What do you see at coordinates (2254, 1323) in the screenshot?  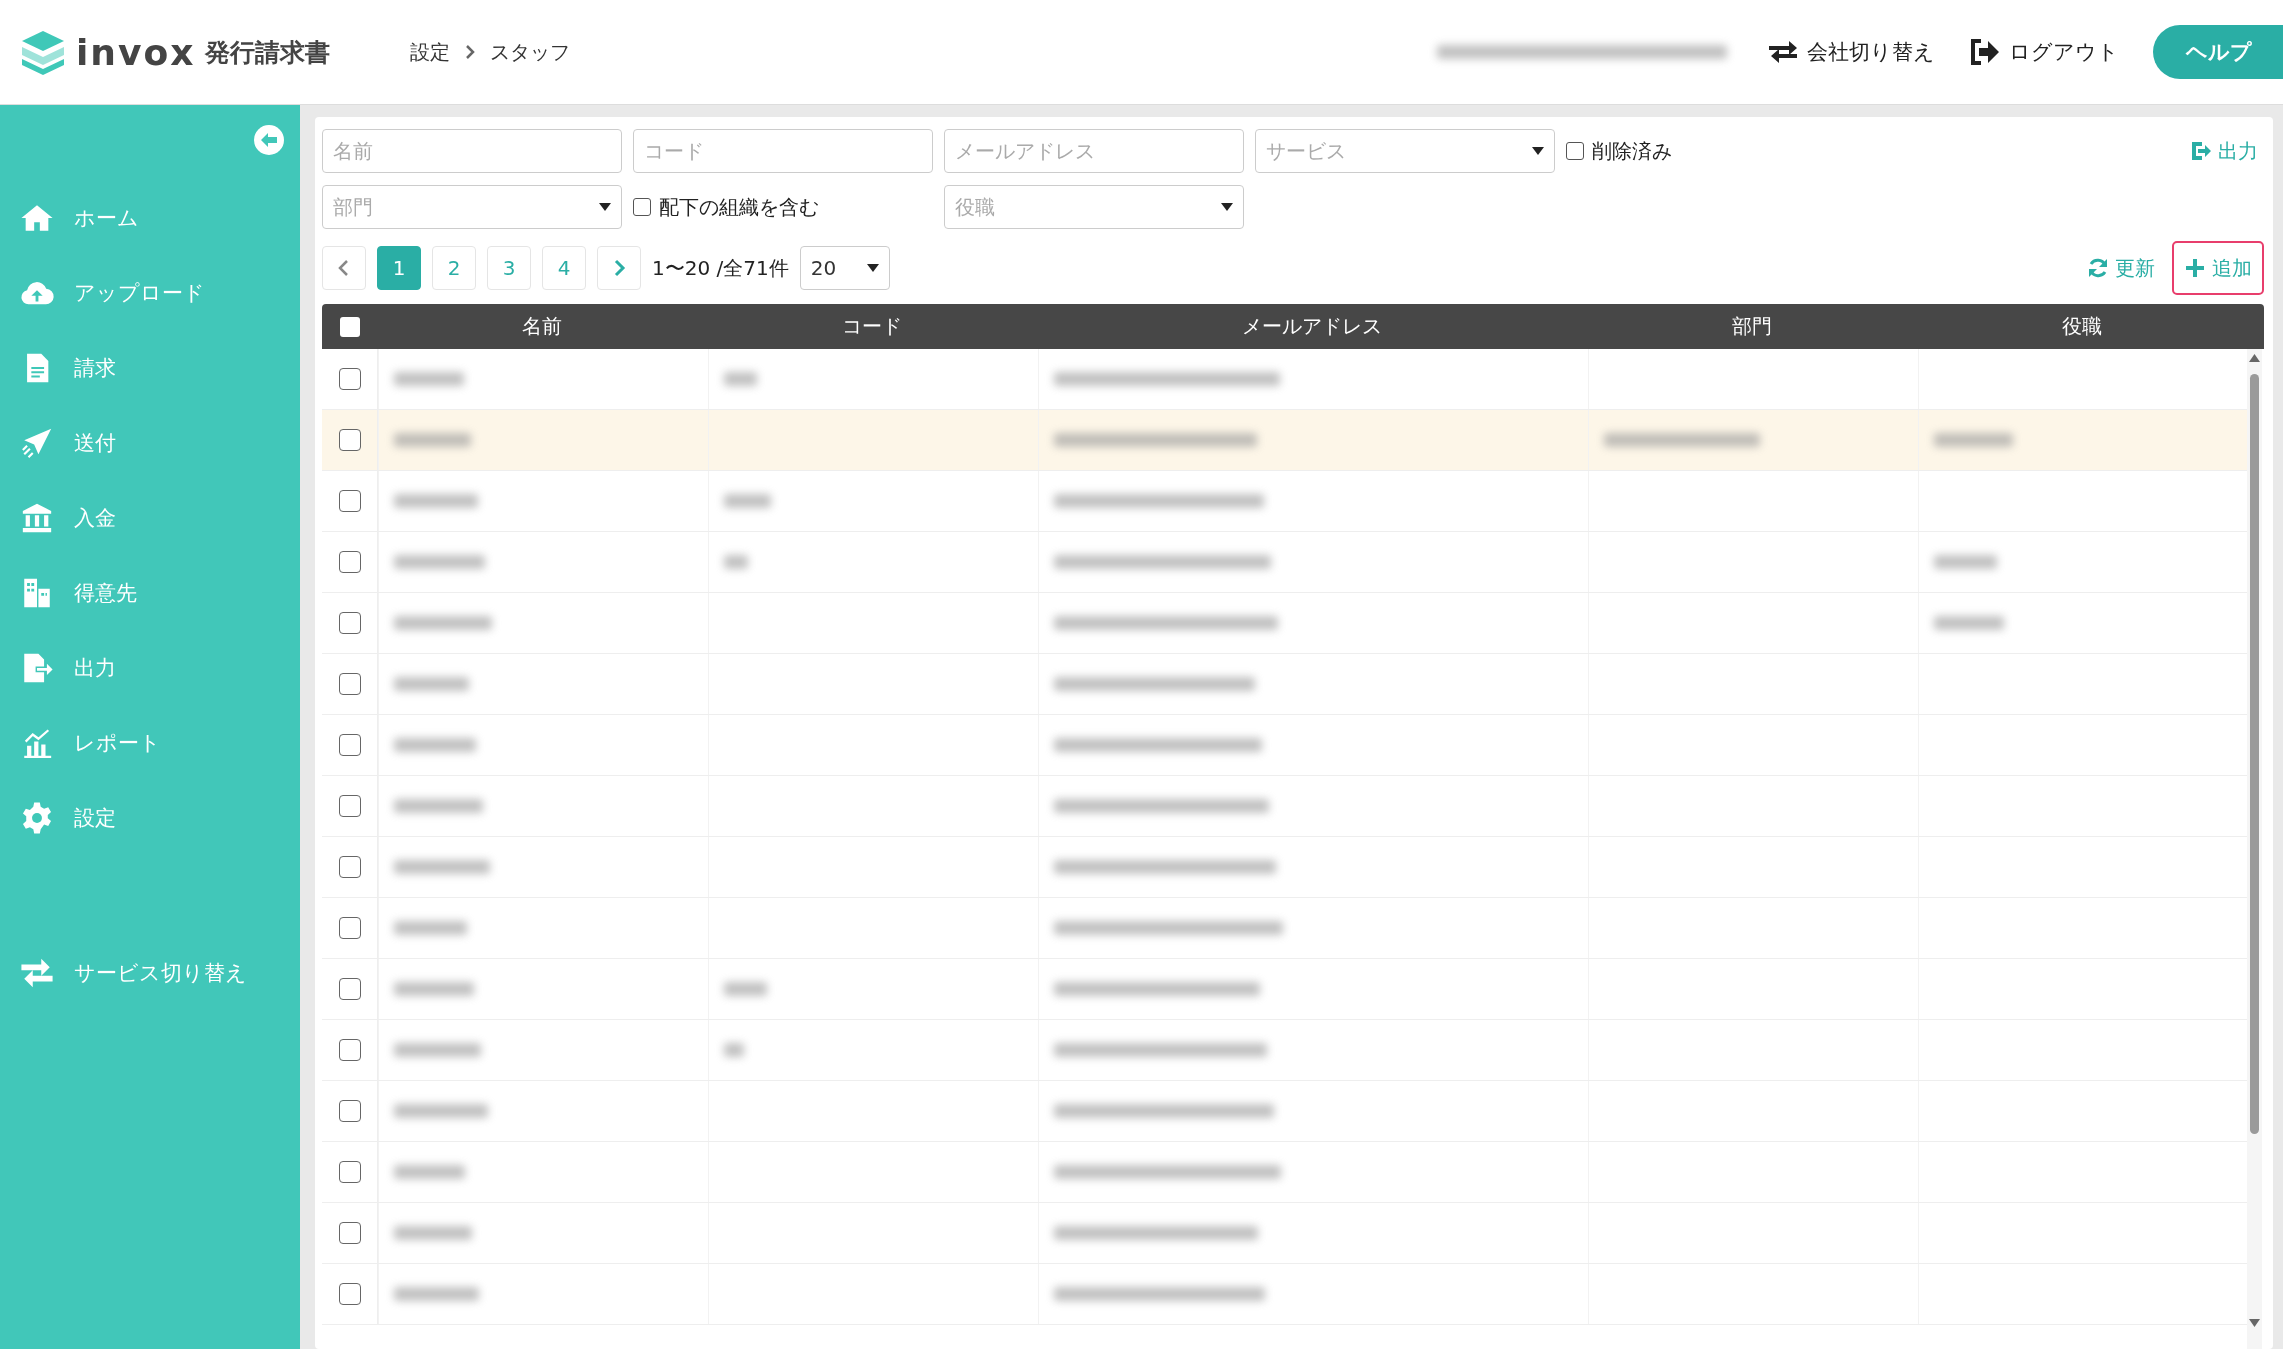 I see `scroll-down-arrow-icon` at bounding box center [2254, 1323].